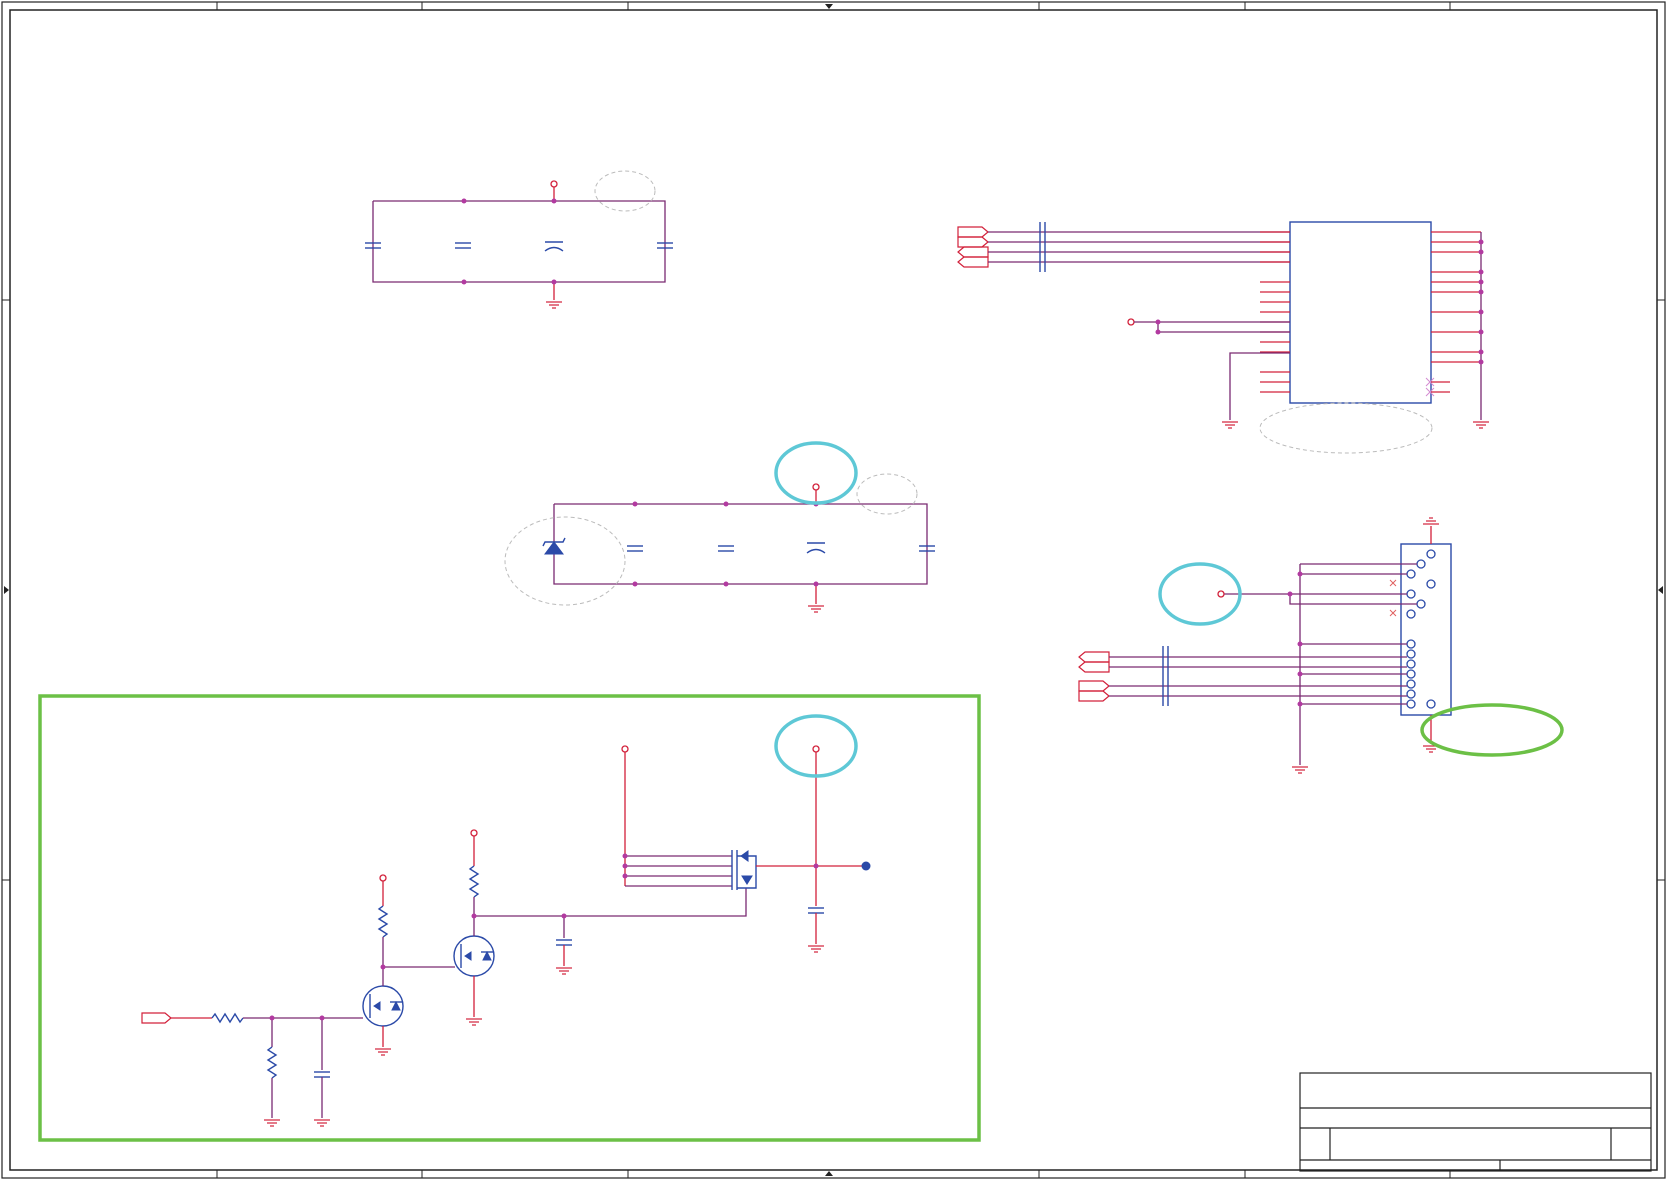 This screenshot has height=1180, width=1667. Describe the element at coordinates (625, 749) in the screenshot. I see `power-port-q3-source` at that location.